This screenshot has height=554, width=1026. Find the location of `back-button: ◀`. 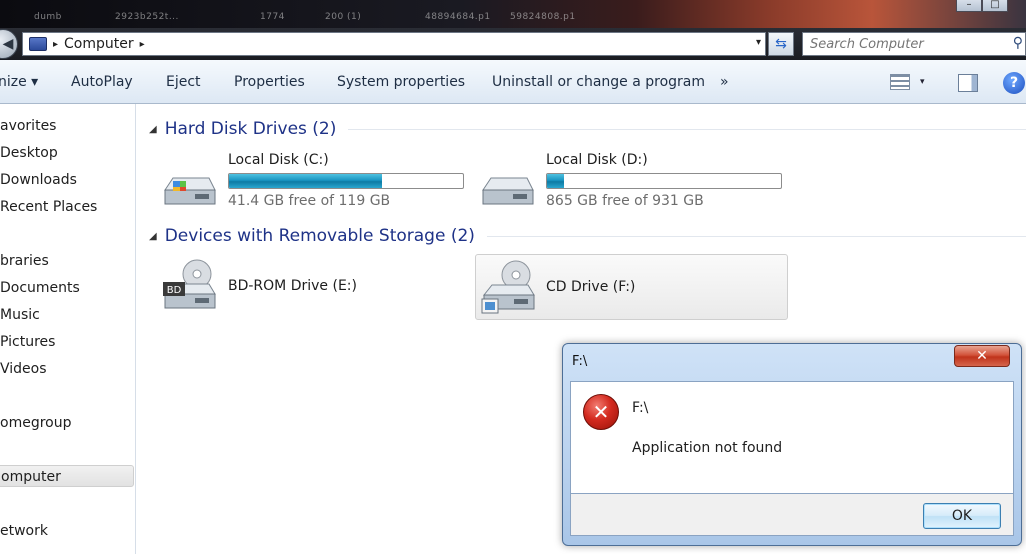

back-button: ◀ is located at coordinates (9, 44).